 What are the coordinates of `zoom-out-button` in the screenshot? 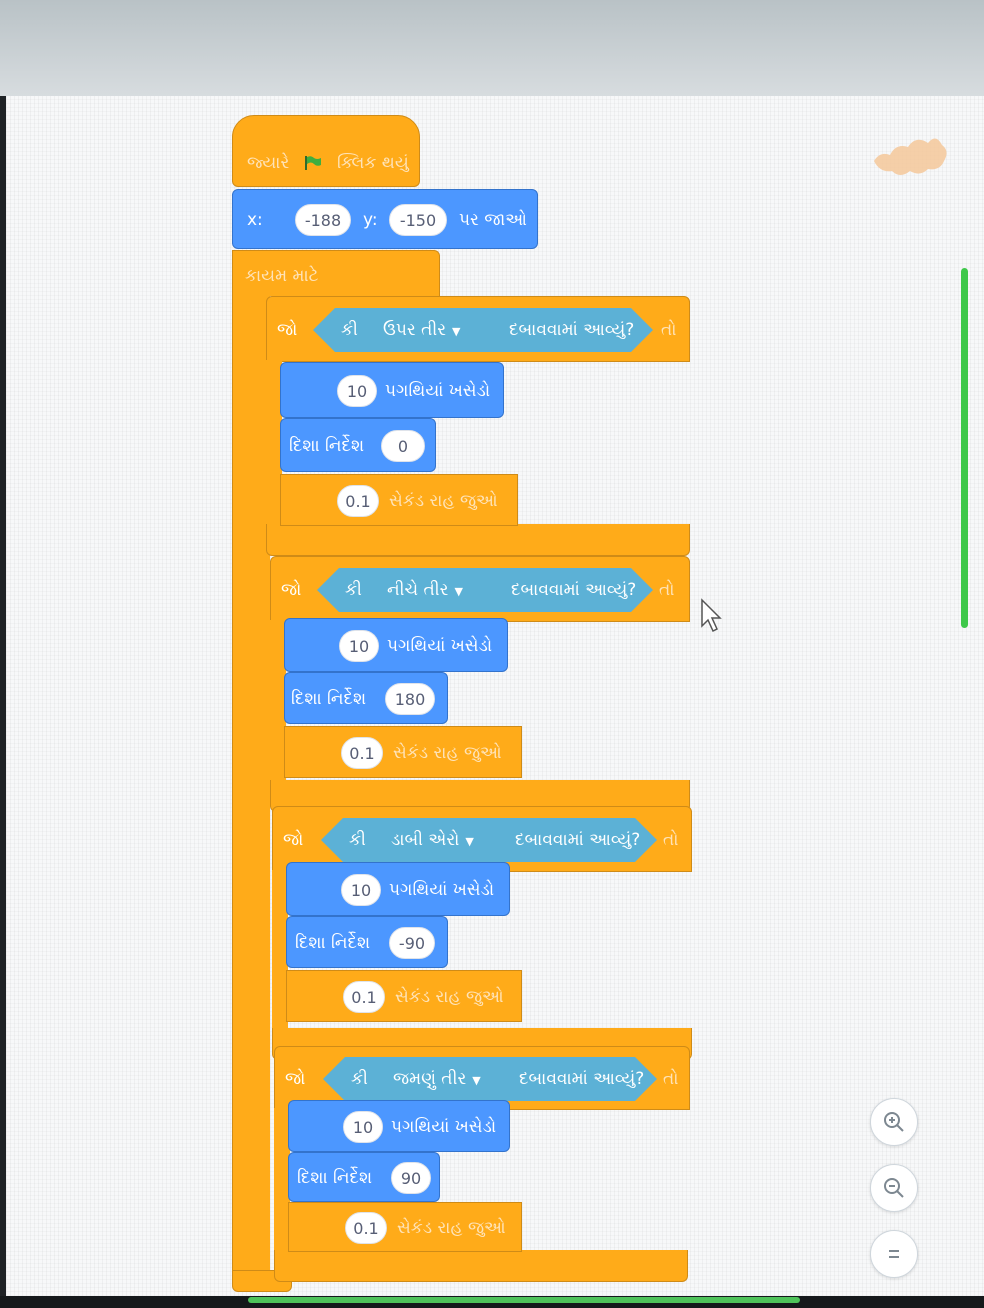 It's located at (894, 1188).